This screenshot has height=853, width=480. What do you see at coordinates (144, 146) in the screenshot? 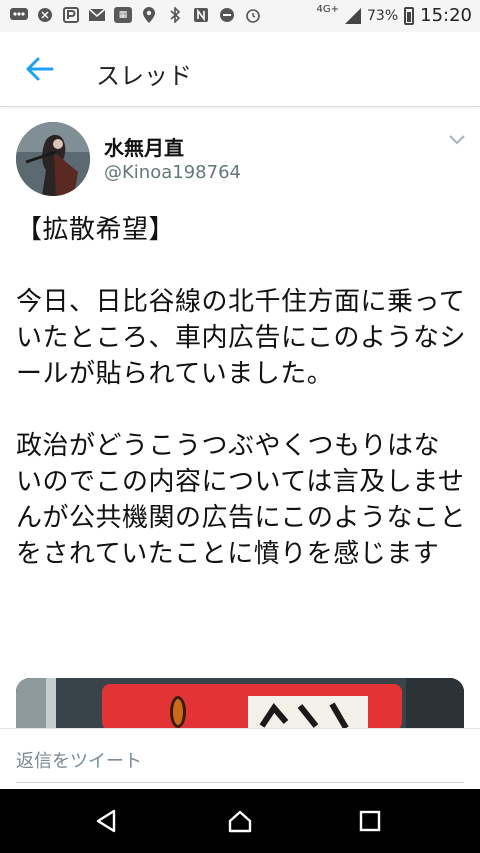
I see `display-name: 水無月直` at bounding box center [144, 146].